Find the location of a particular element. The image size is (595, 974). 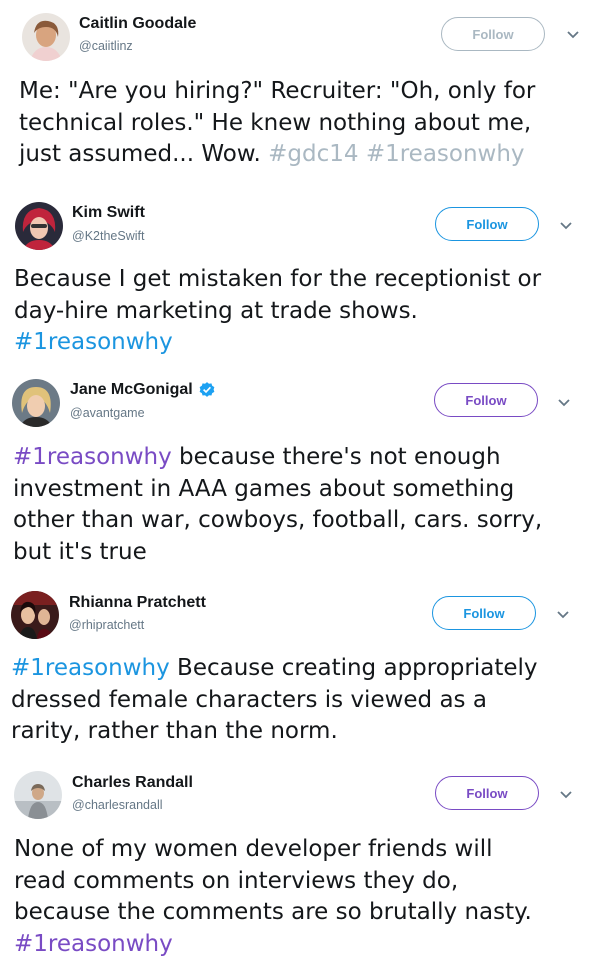

username: @charlesrandall is located at coordinates (117, 805).